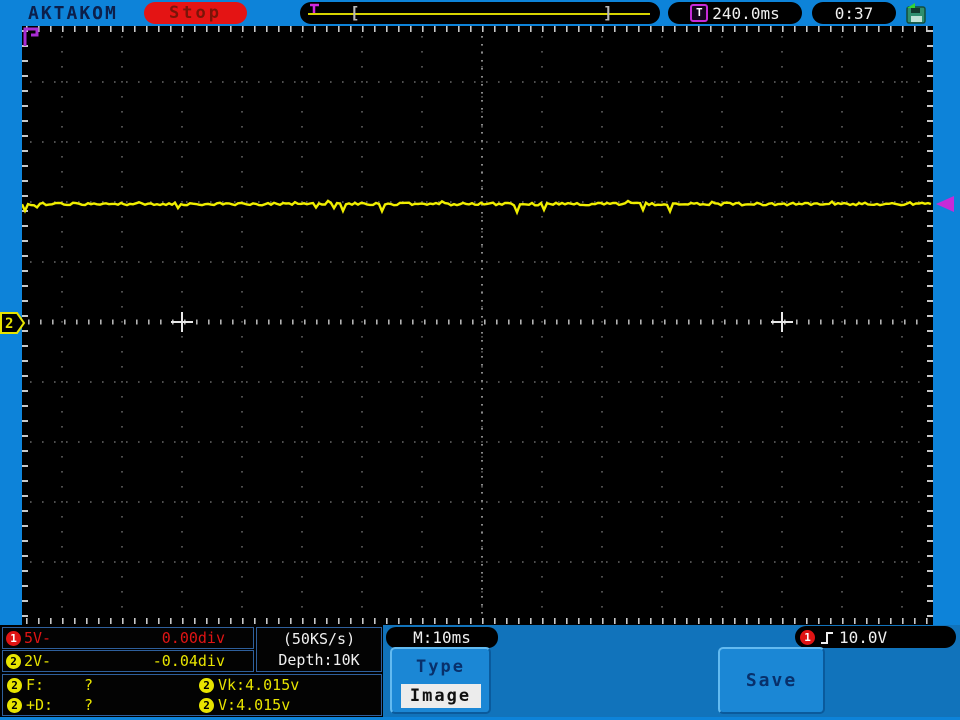 The width and height of the screenshot is (960, 720). I want to click on type-selected-value: Image, so click(440, 696).